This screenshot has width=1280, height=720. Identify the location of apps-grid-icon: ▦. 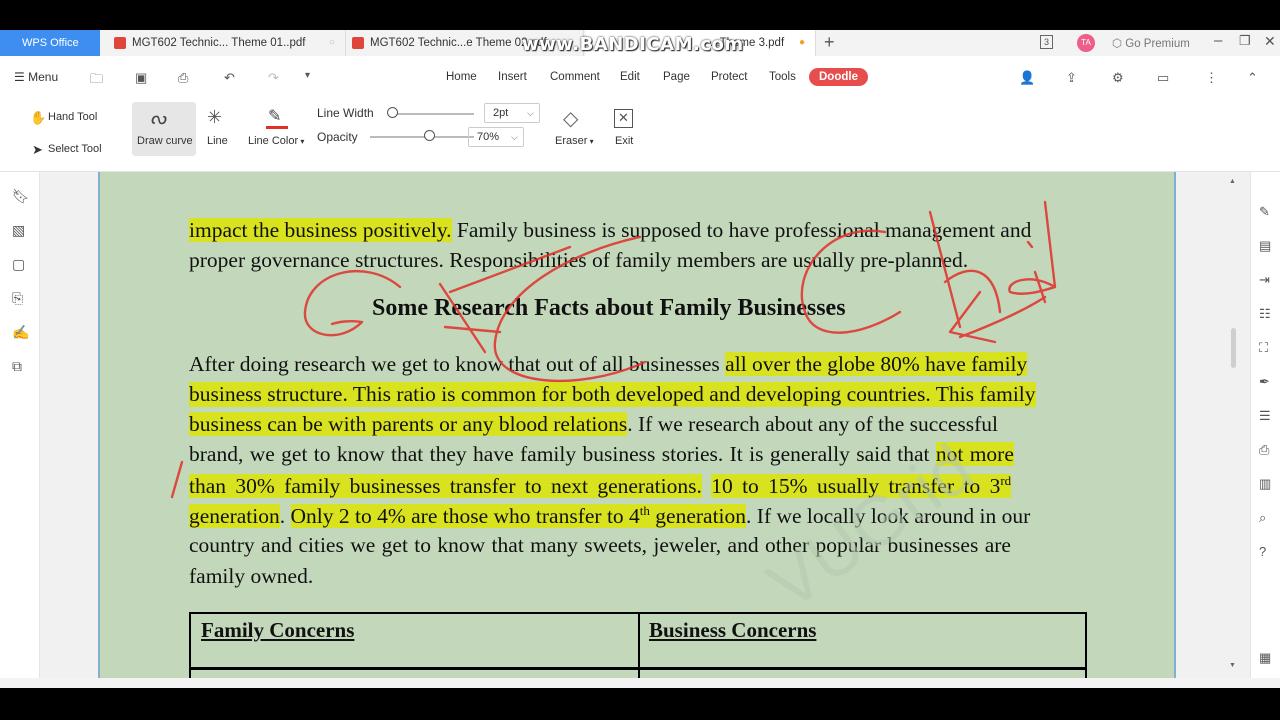
(1265, 658).